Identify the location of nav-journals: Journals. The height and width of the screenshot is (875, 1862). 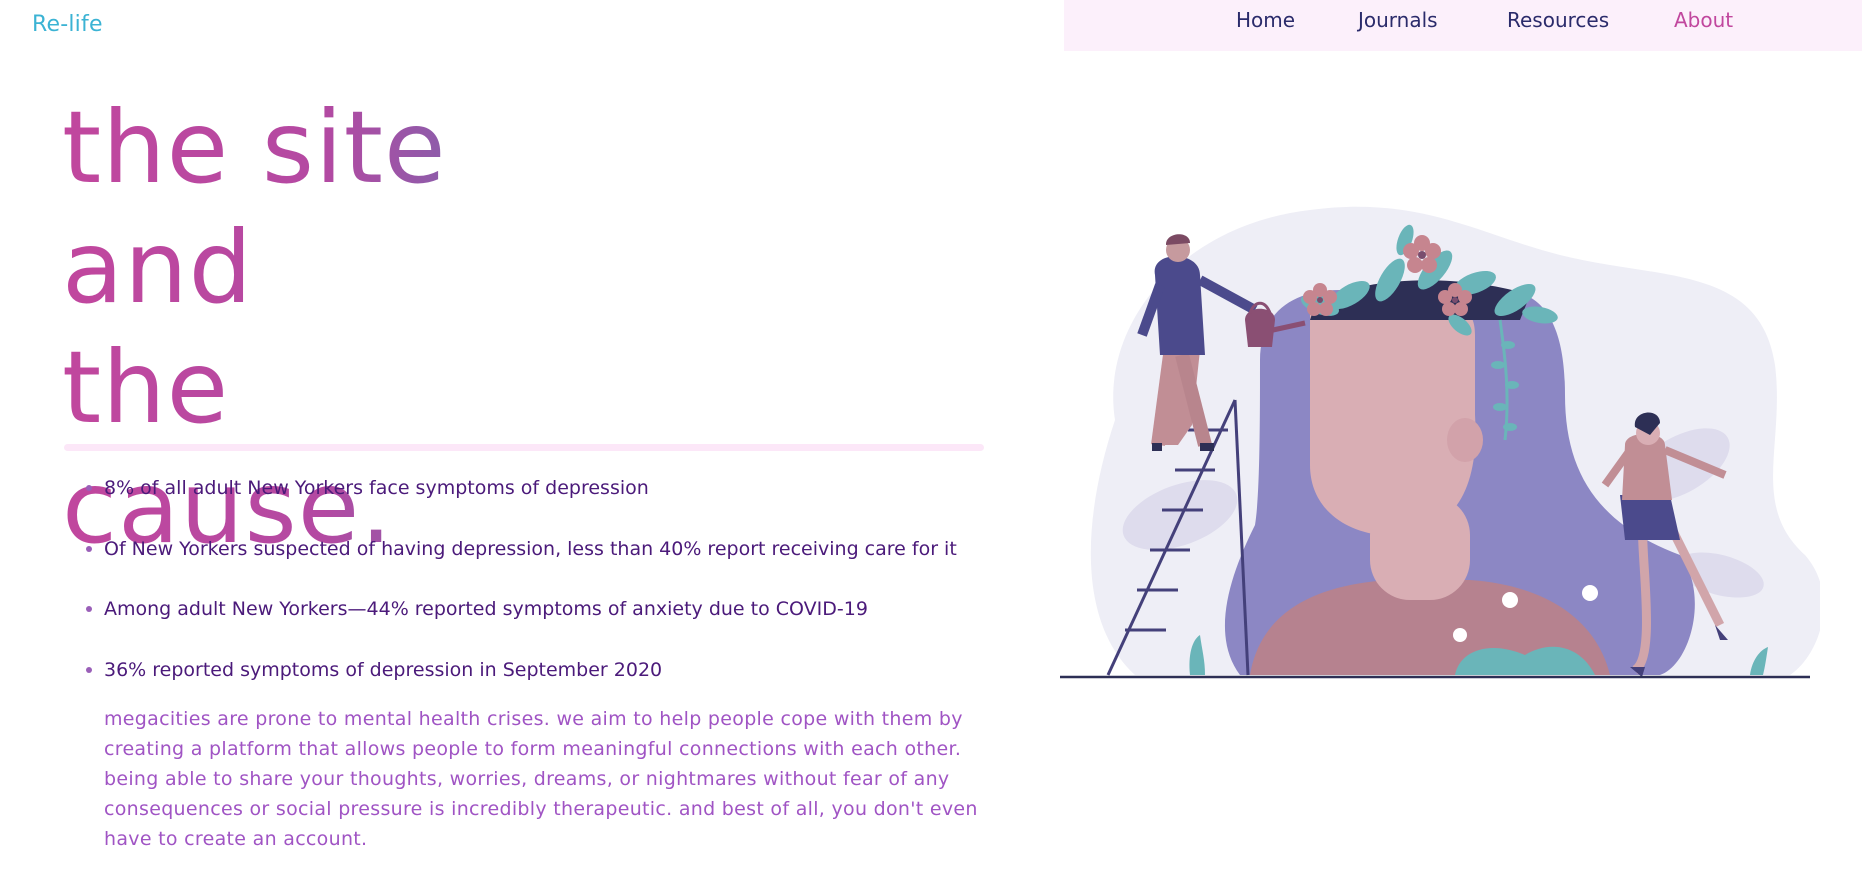
(1398, 20).